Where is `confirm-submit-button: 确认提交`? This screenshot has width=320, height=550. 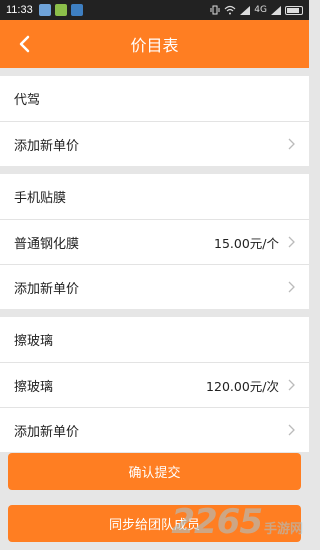 confirm-submit-button: 确认提交 is located at coordinates (154, 471).